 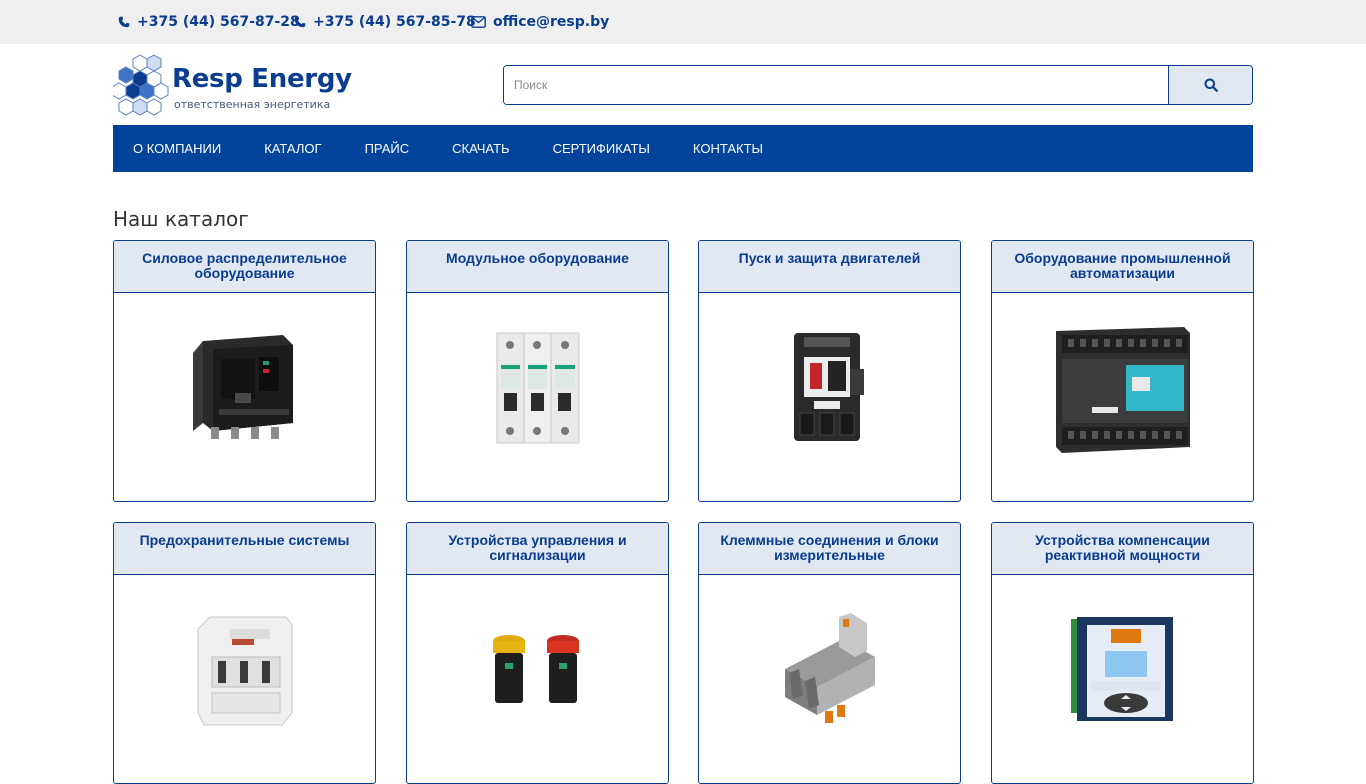 What do you see at coordinates (836, 85) in the screenshot?
I see `search-input` at bounding box center [836, 85].